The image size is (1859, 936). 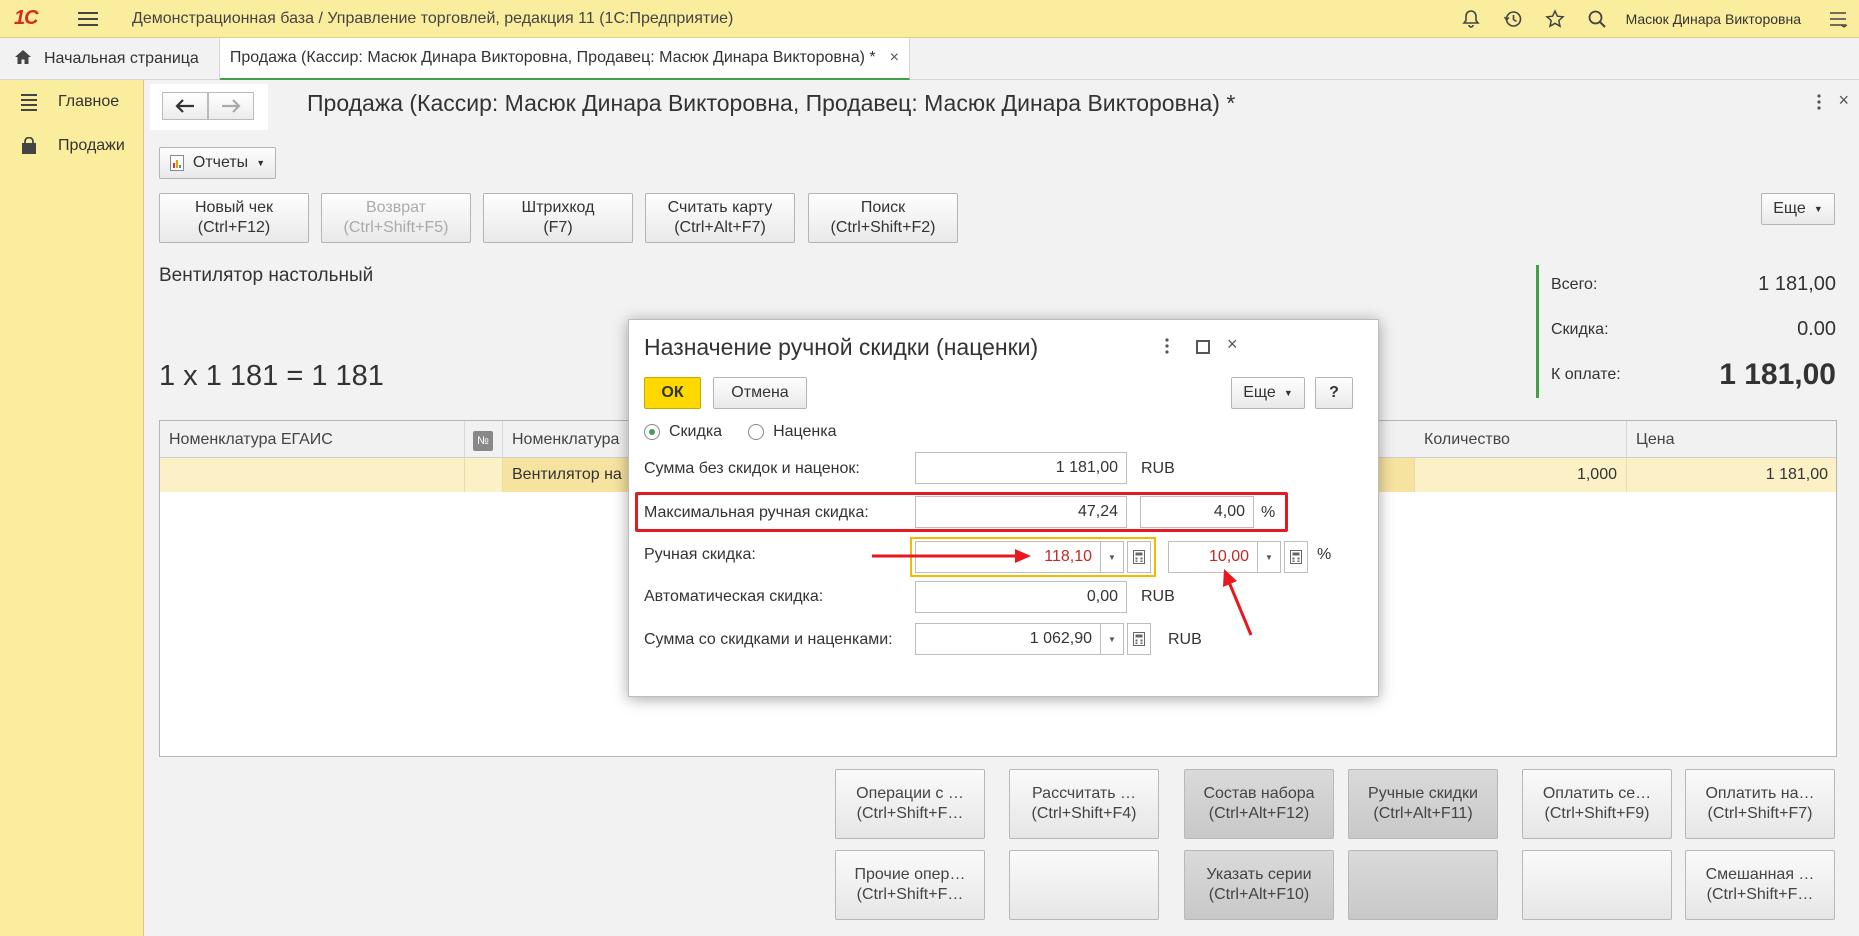 What do you see at coordinates (231, 106) in the screenshot?
I see `forward-button` at bounding box center [231, 106].